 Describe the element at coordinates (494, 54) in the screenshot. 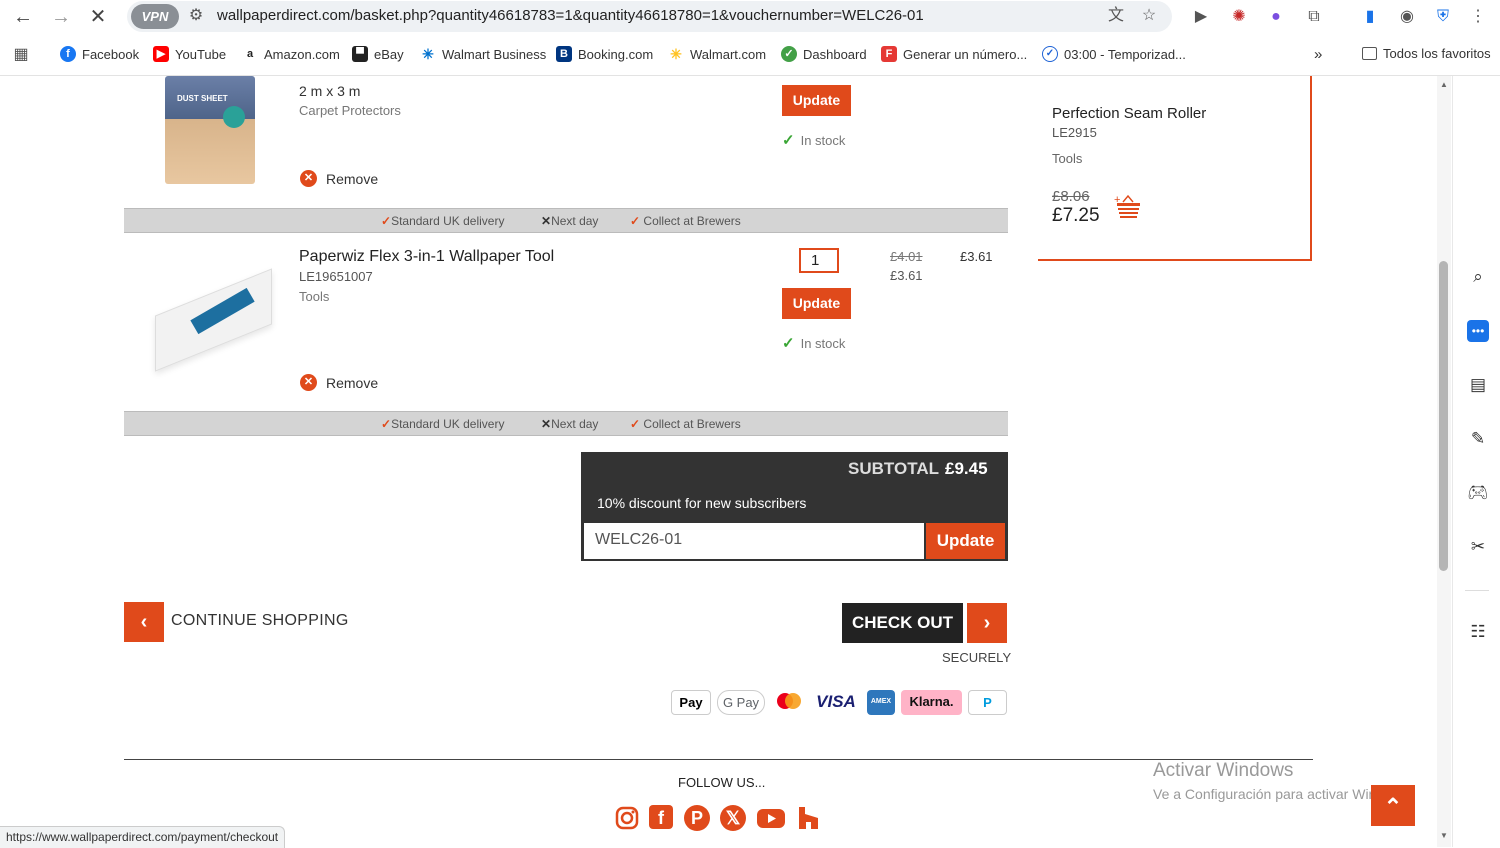

I see `bookmark-label: Walmart Business` at that location.